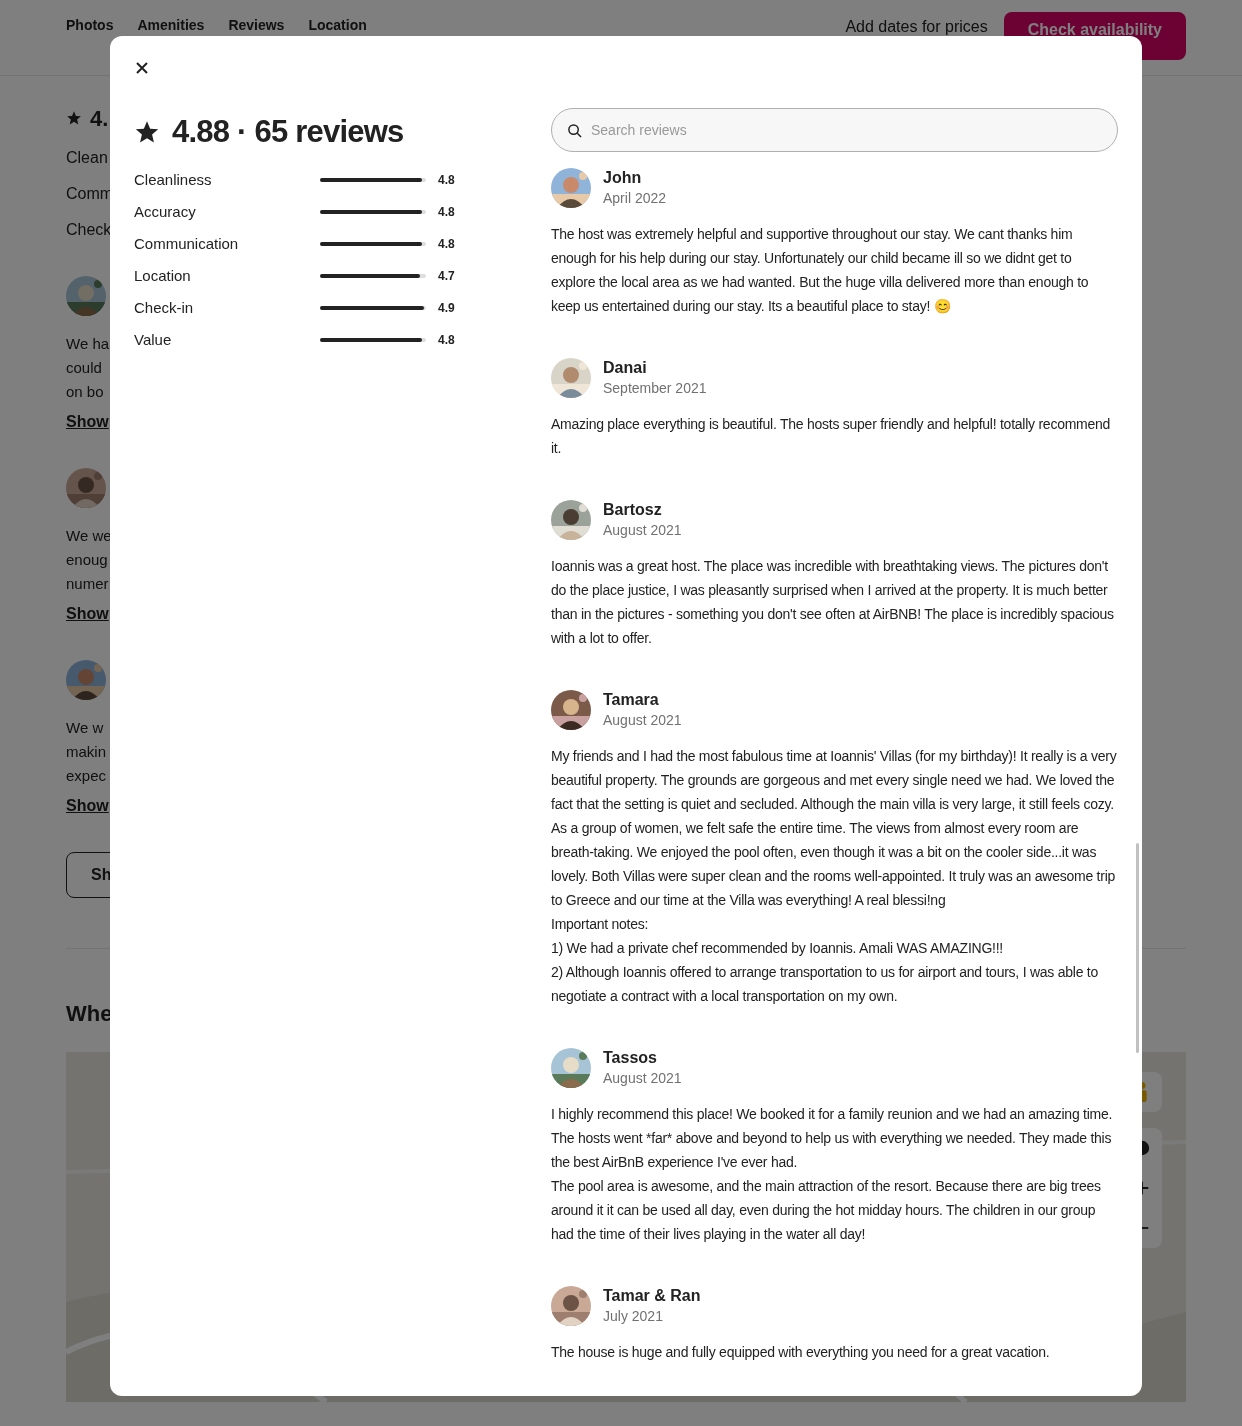  Describe the element at coordinates (574, 130) in the screenshot. I see `search-icon` at that location.